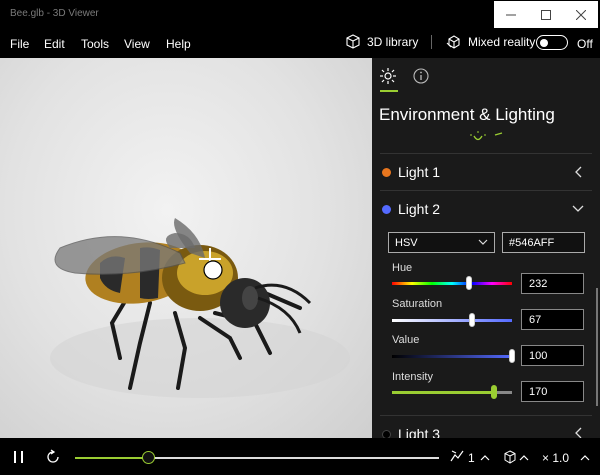  I want to click on hue-input: 232, so click(552, 283).